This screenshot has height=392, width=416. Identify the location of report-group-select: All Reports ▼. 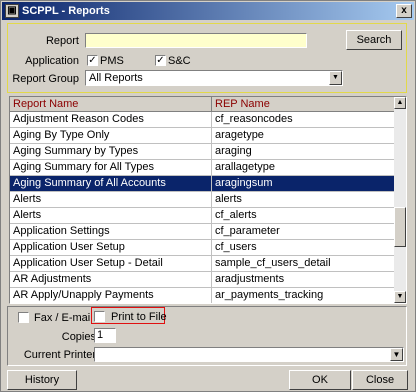
(214, 78).